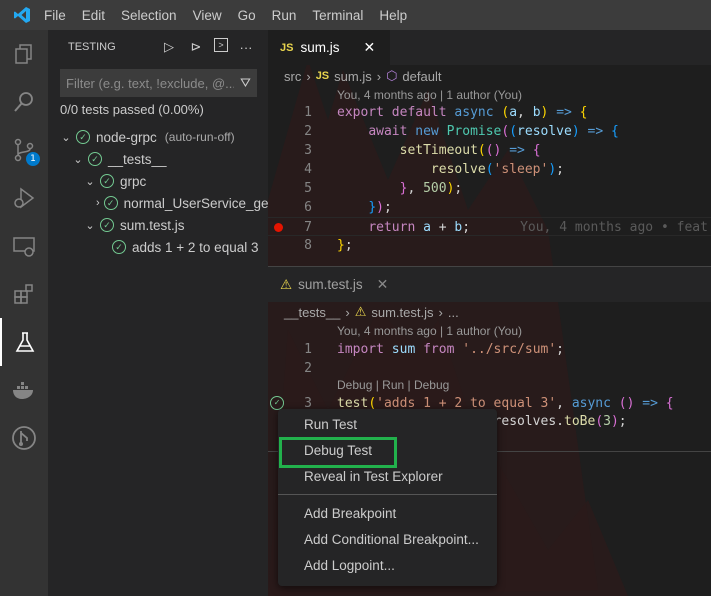 Image resolution: width=711 pixels, height=596 pixels. I want to click on menu-item-run-test: Run Test, so click(387, 425).